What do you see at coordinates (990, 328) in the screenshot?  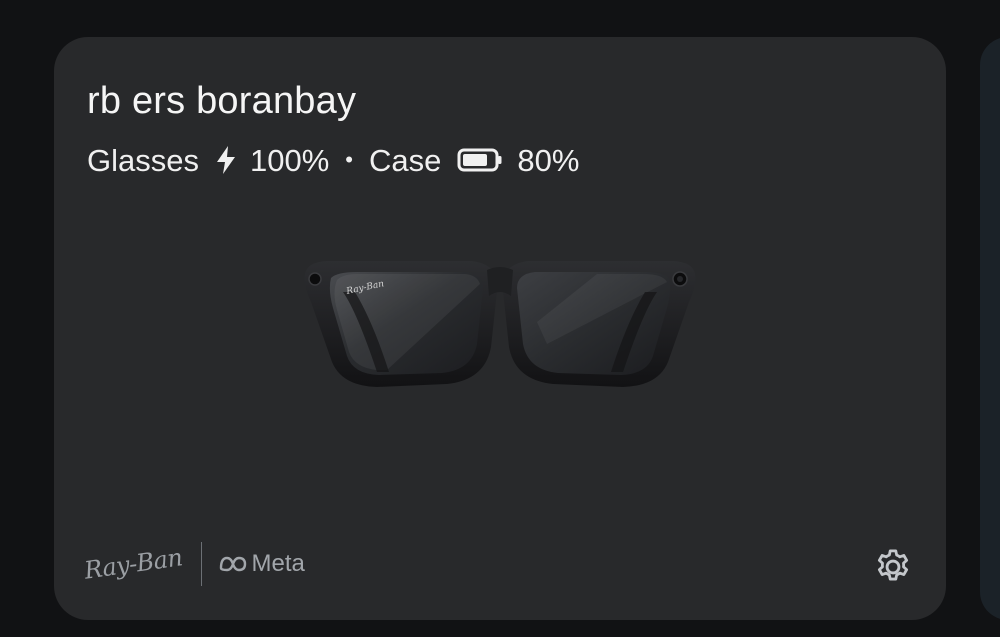 I see `next-card-peek` at bounding box center [990, 328].